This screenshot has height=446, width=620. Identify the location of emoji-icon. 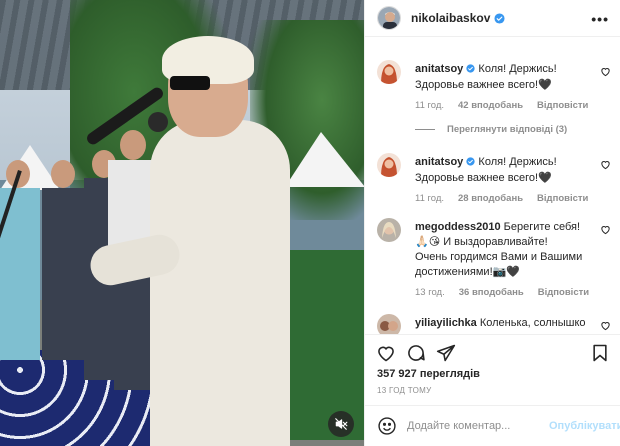
(387, 426).